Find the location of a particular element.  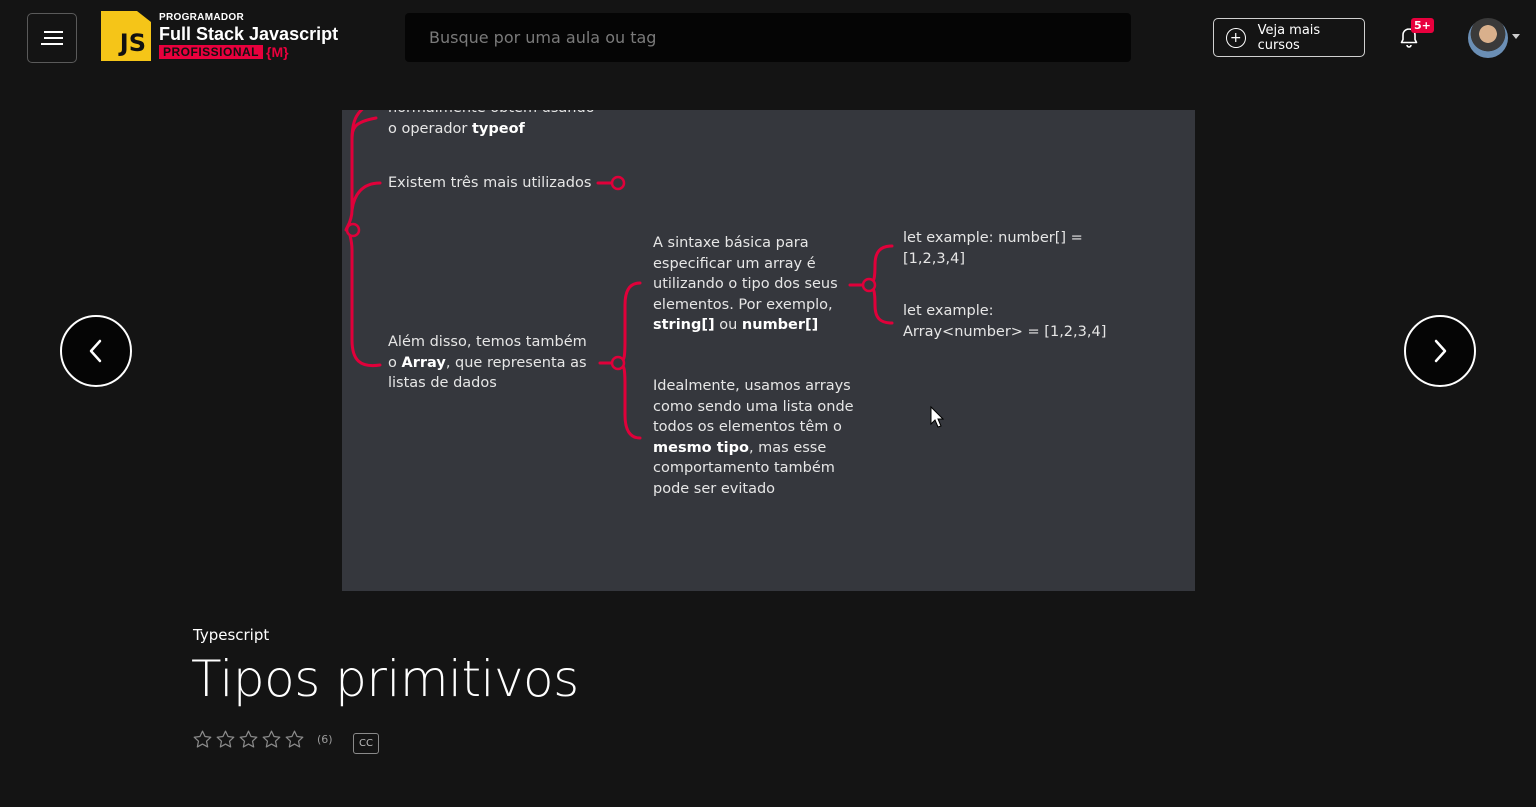

node-typeof-pre: o operador is located at coordinates (430, 128).